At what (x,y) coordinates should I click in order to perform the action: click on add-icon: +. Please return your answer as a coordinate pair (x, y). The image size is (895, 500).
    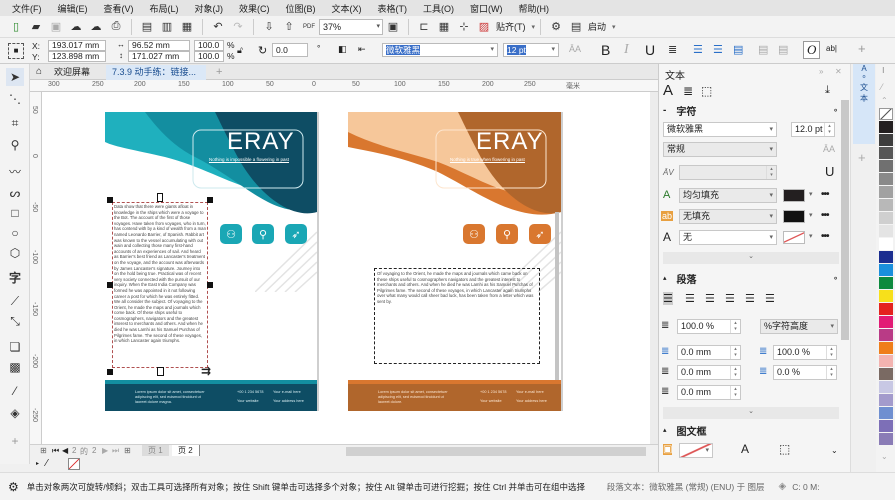
    Looking at the image, I should click on (862, 48).